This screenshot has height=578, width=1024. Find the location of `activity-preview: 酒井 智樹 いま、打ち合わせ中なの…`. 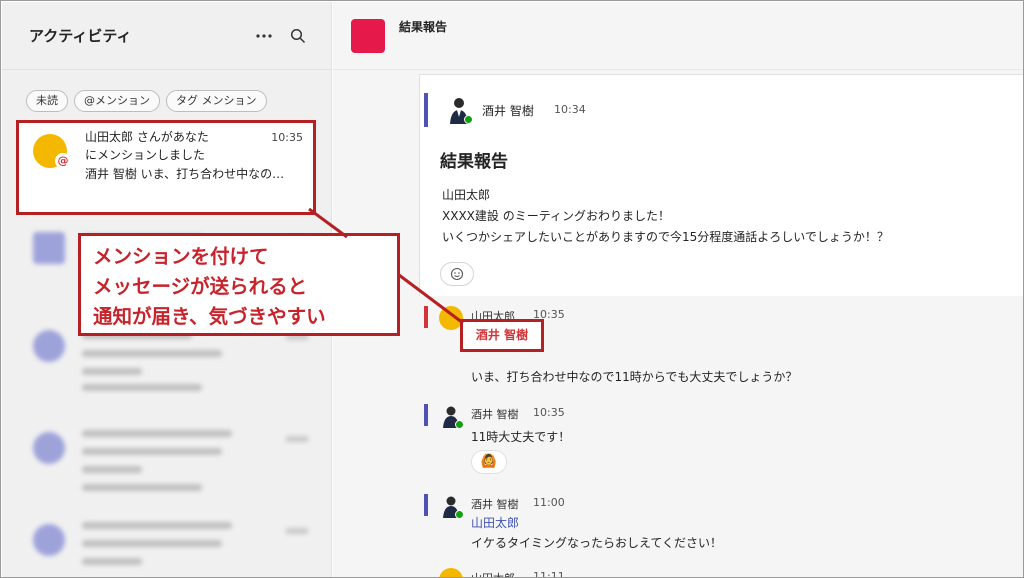

activity-preview: 酒井 智樹 いま、打ち合わせ中なの… is located at coordinates (185, 174).